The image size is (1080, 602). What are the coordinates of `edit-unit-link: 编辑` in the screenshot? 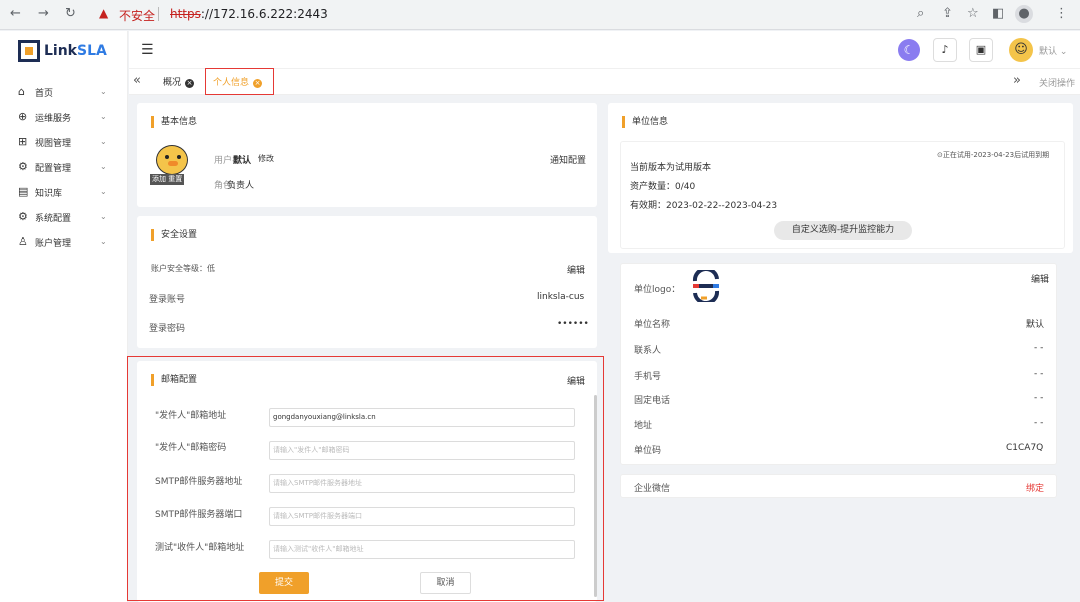 It's located at (1040, 278).